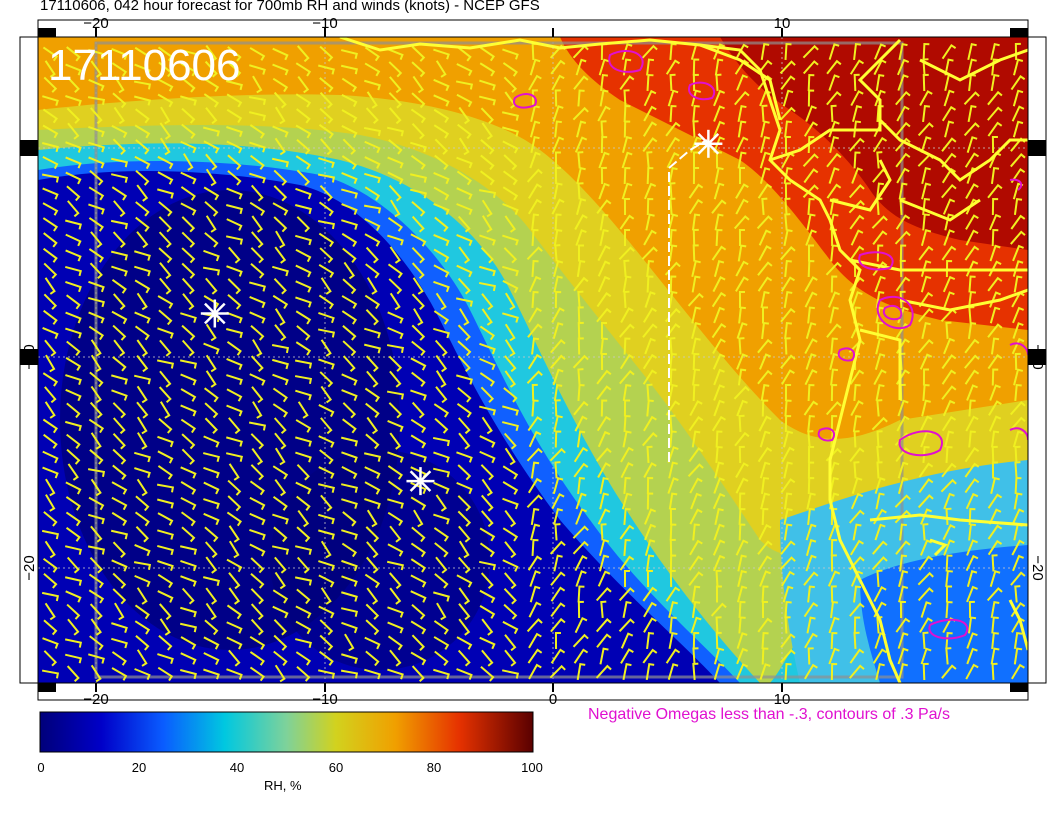 This screenshot has height=816, width=1056. Describe the element at coordinates (283, 785) in the screenshot. I see `colorbar-label: RH, %` at that location.